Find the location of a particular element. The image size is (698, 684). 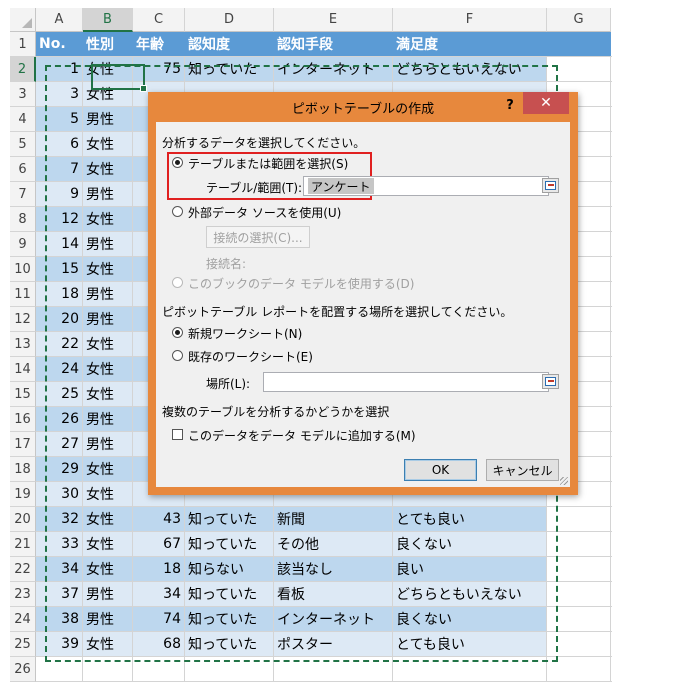

cell: 5 is located at coordinates (59, 119).